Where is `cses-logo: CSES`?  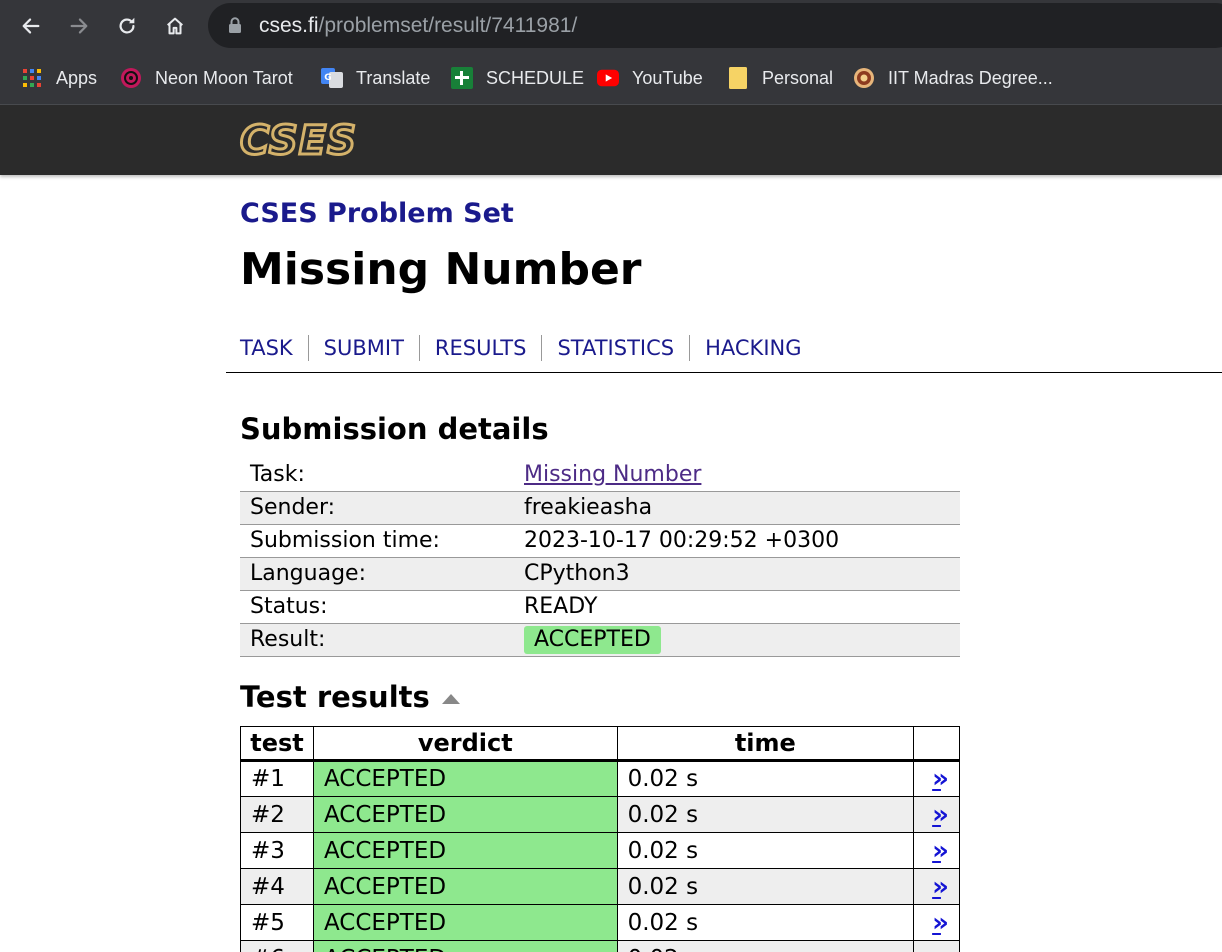 cses-logo: CSES is located at coordinates (308, 141).